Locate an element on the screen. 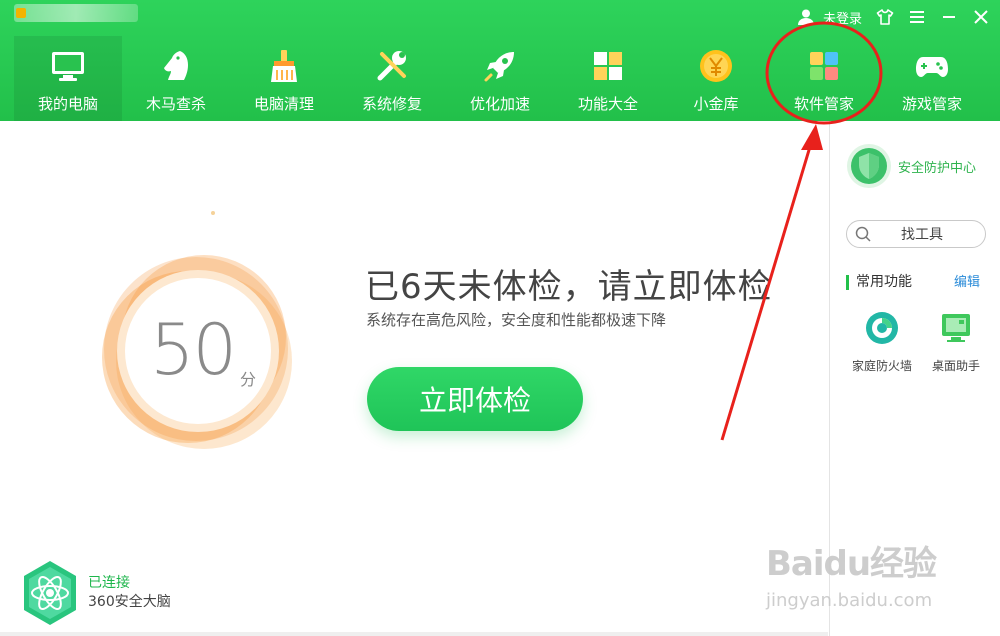  checkup-headline: 已6天未体检，请立即体检 is located at coordinates (569, 287).